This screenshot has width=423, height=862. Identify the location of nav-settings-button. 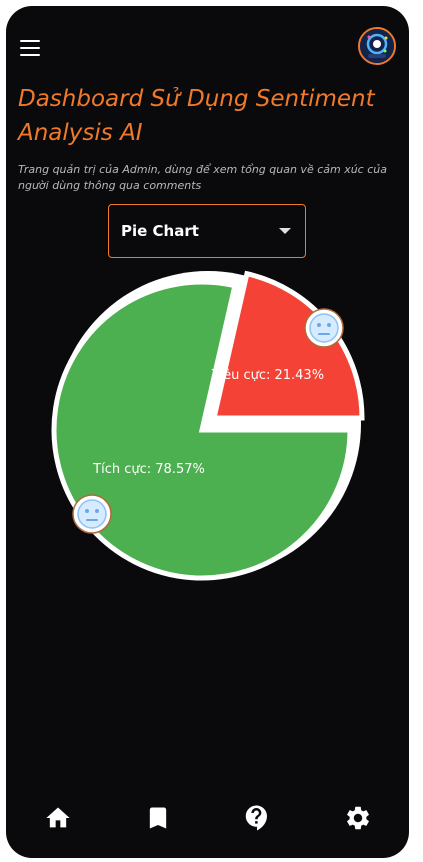
(358, 818).